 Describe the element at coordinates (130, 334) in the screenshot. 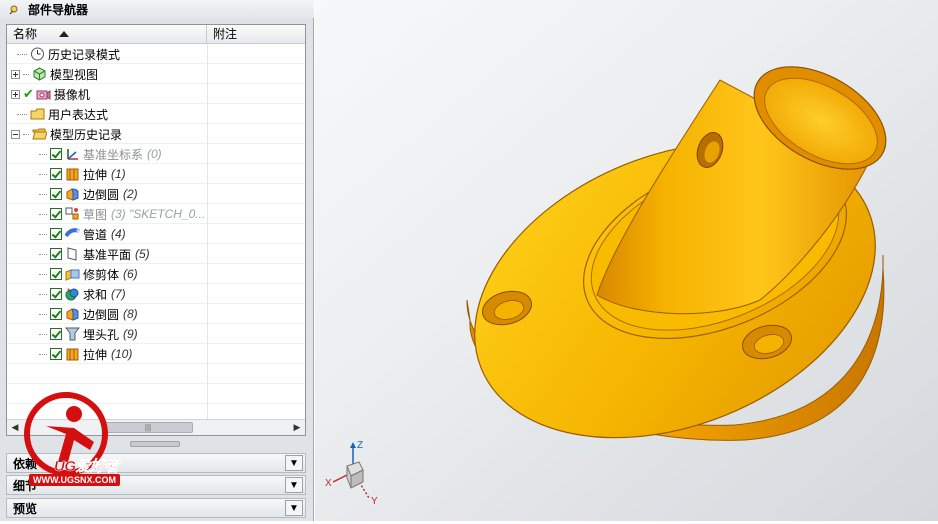

I see `feature-number: (9)` at that location.